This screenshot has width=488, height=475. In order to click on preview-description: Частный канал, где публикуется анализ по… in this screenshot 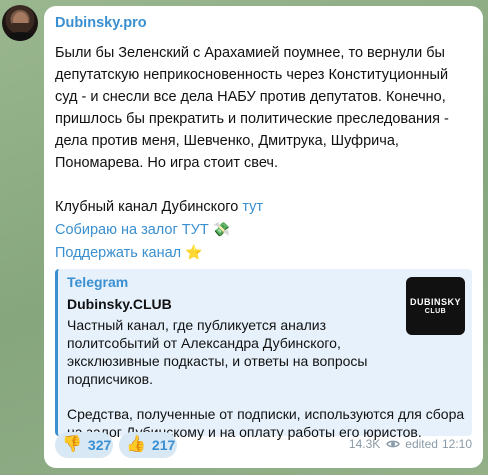, I will do `click(217, 352)`.